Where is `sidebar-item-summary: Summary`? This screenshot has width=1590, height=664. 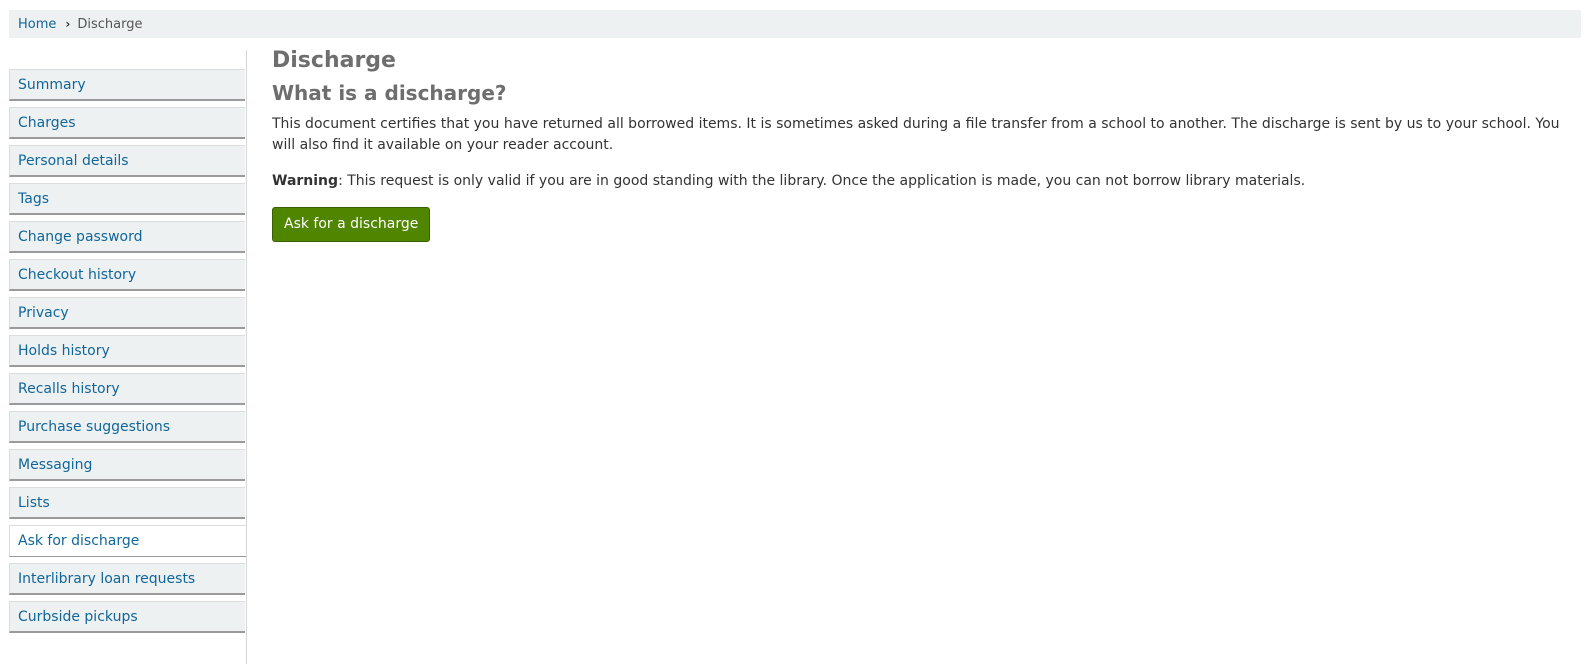
sidebar-item-summary: Summary is located at coordinates (127, 85).